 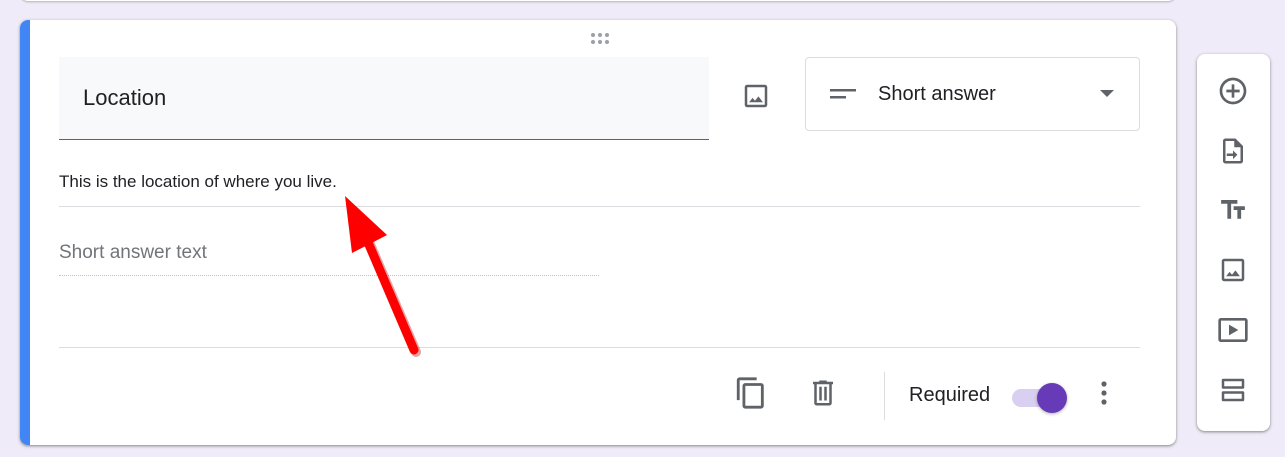 I want to click on toggle-knob, so click(x=1052, y=398).